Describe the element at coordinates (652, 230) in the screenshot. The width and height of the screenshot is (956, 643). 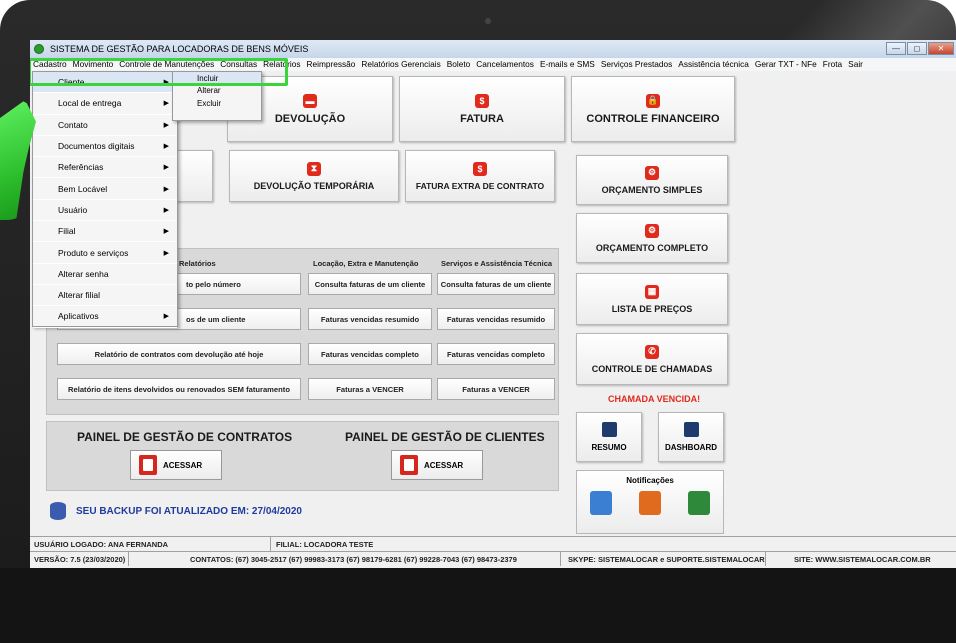
I see `gear-icon: ⚙` at that location.